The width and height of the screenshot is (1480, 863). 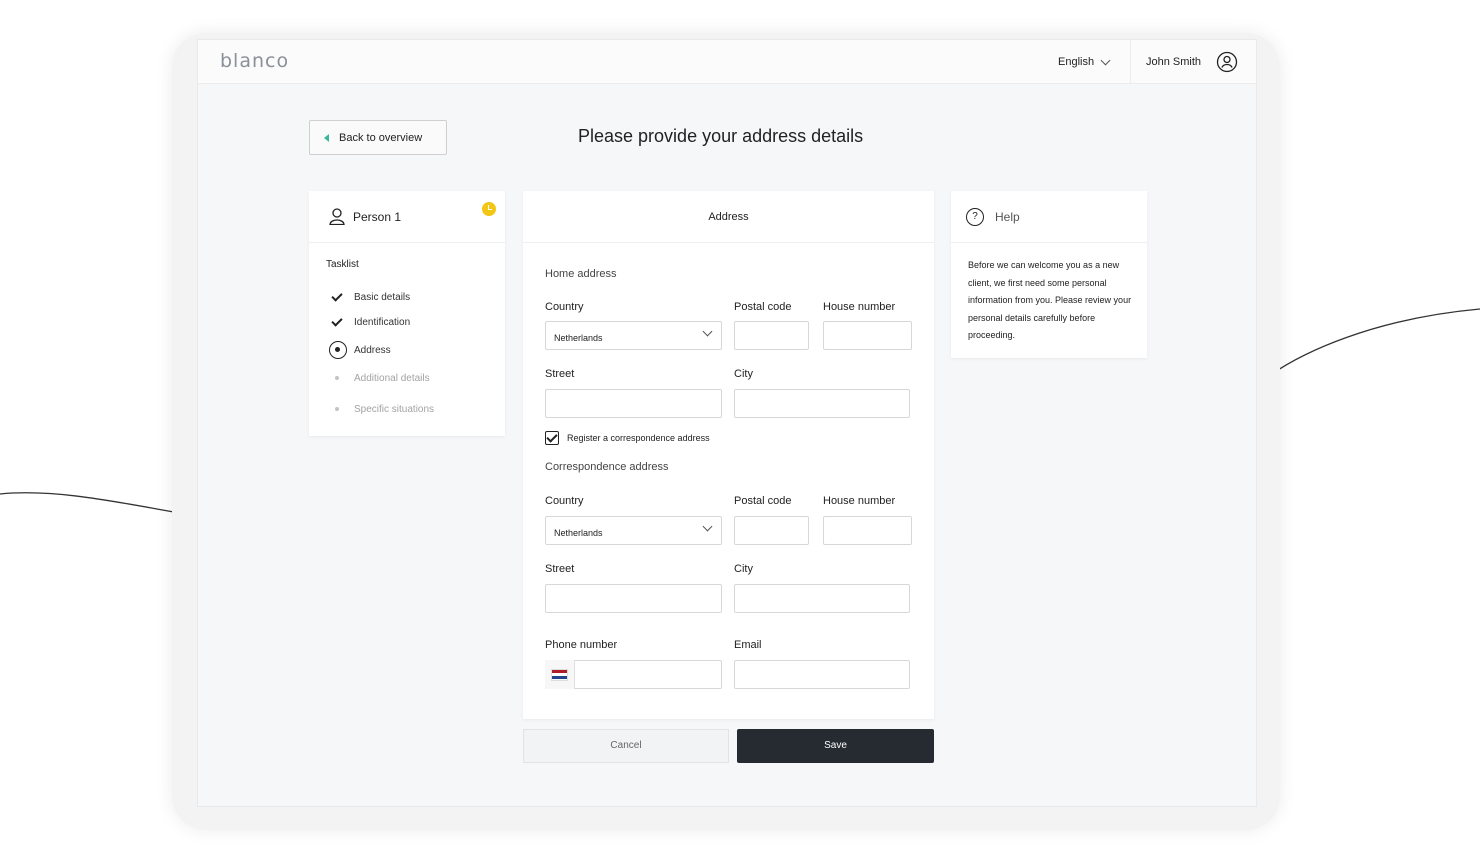 What do you see at coordinates (975, 217) in the screenshot?
I see `question-mark-icon: ?` at bounding box center [975, 217].